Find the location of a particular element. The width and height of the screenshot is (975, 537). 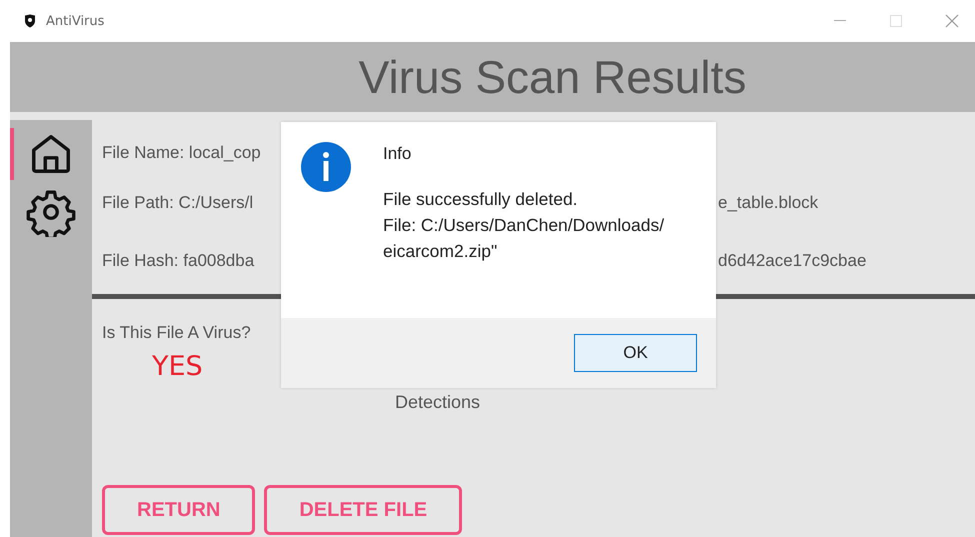

return-button: RETURN is located at coordinates (179, 510).